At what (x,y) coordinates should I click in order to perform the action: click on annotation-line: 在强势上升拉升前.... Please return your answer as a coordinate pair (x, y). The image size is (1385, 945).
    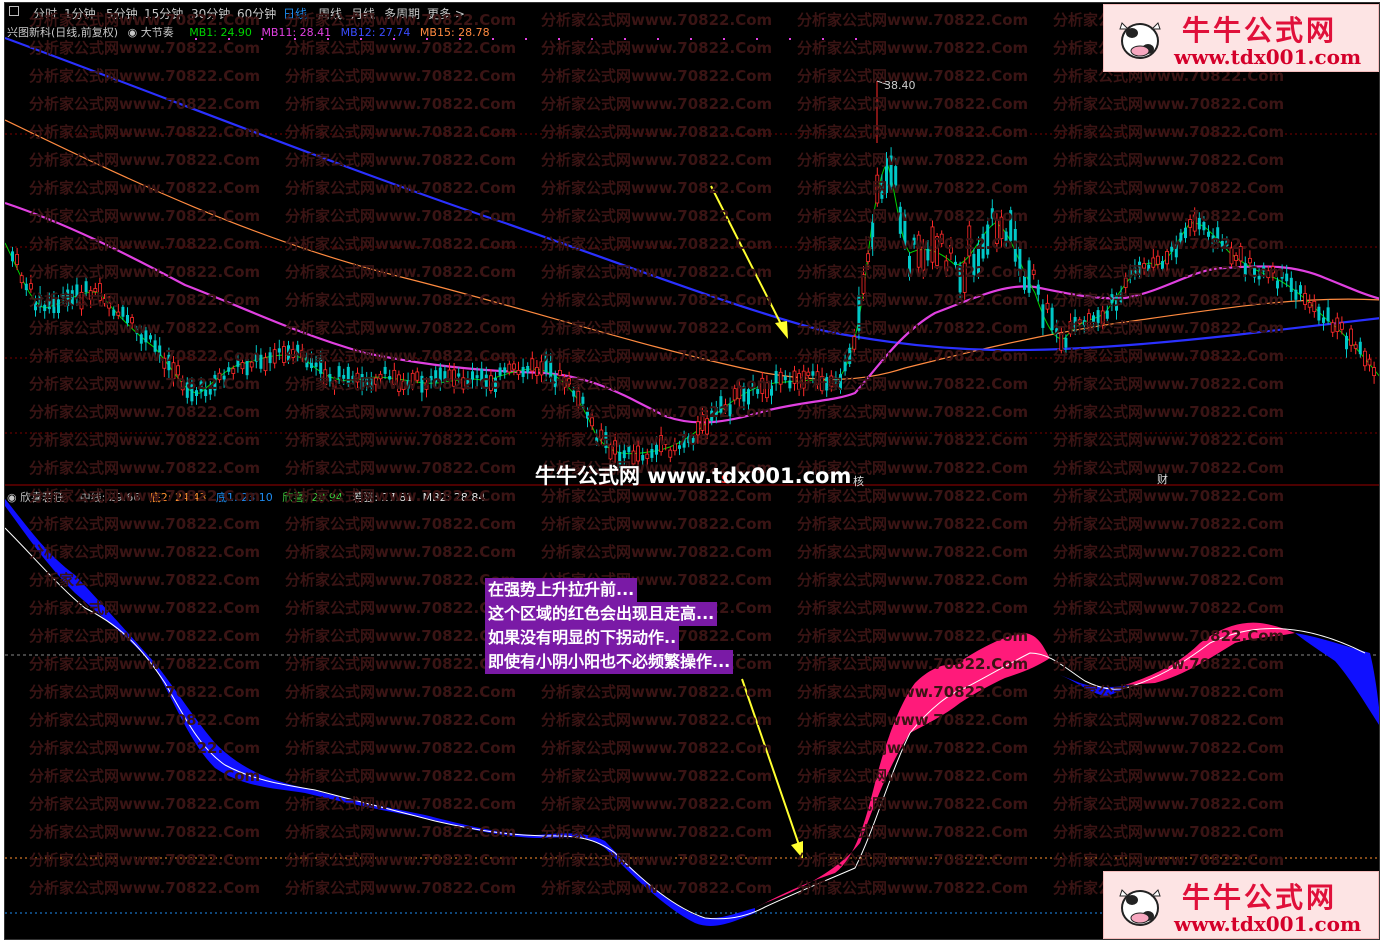
    Looking at the image, I should click on (561, 590).